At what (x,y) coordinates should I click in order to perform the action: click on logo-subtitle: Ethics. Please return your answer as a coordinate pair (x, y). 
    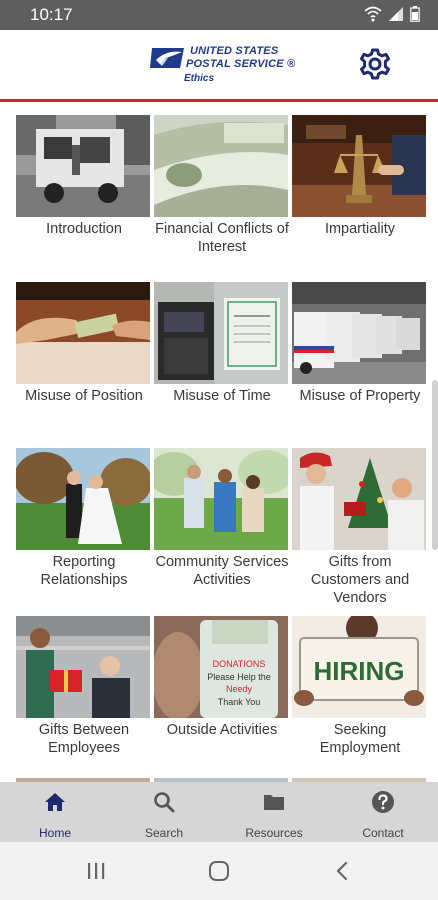
    Looking at the image, I should click on (199, 78).